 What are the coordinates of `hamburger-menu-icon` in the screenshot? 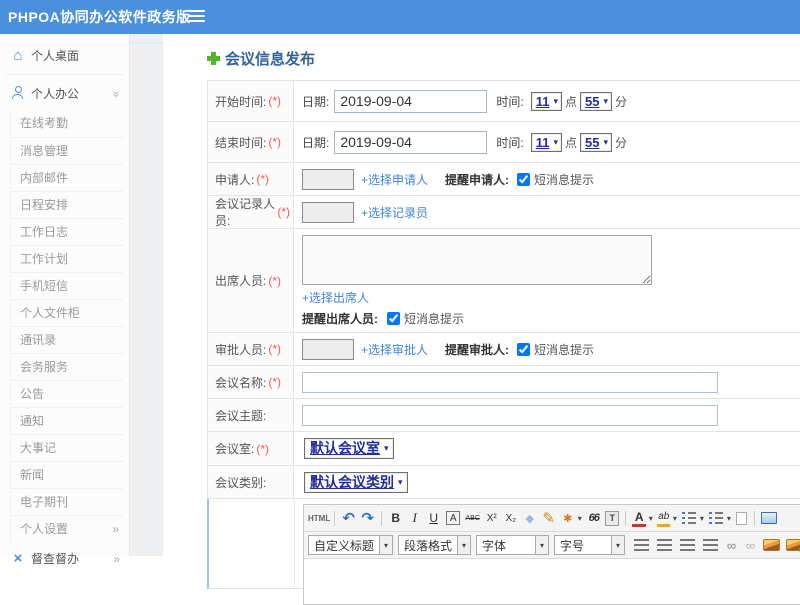 It's located at (196, 17).